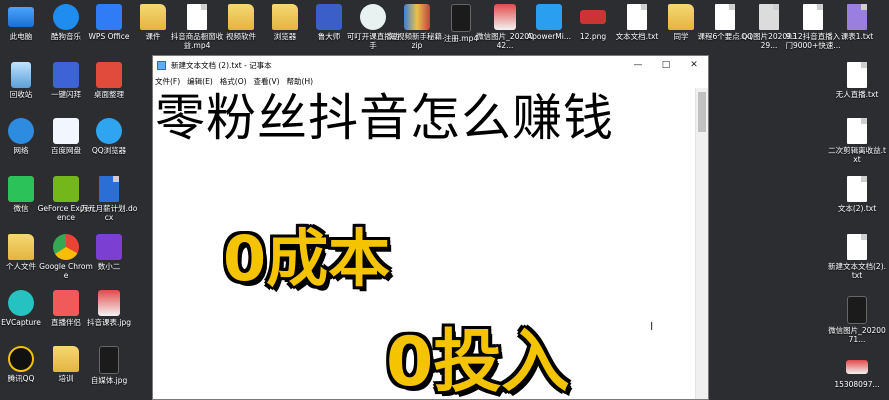 This screenshot has height=400, width=889. What do you see at coordinates (549, 17) in the screenshot?
I see `mirror-icon` at bounding box center [549, 17].